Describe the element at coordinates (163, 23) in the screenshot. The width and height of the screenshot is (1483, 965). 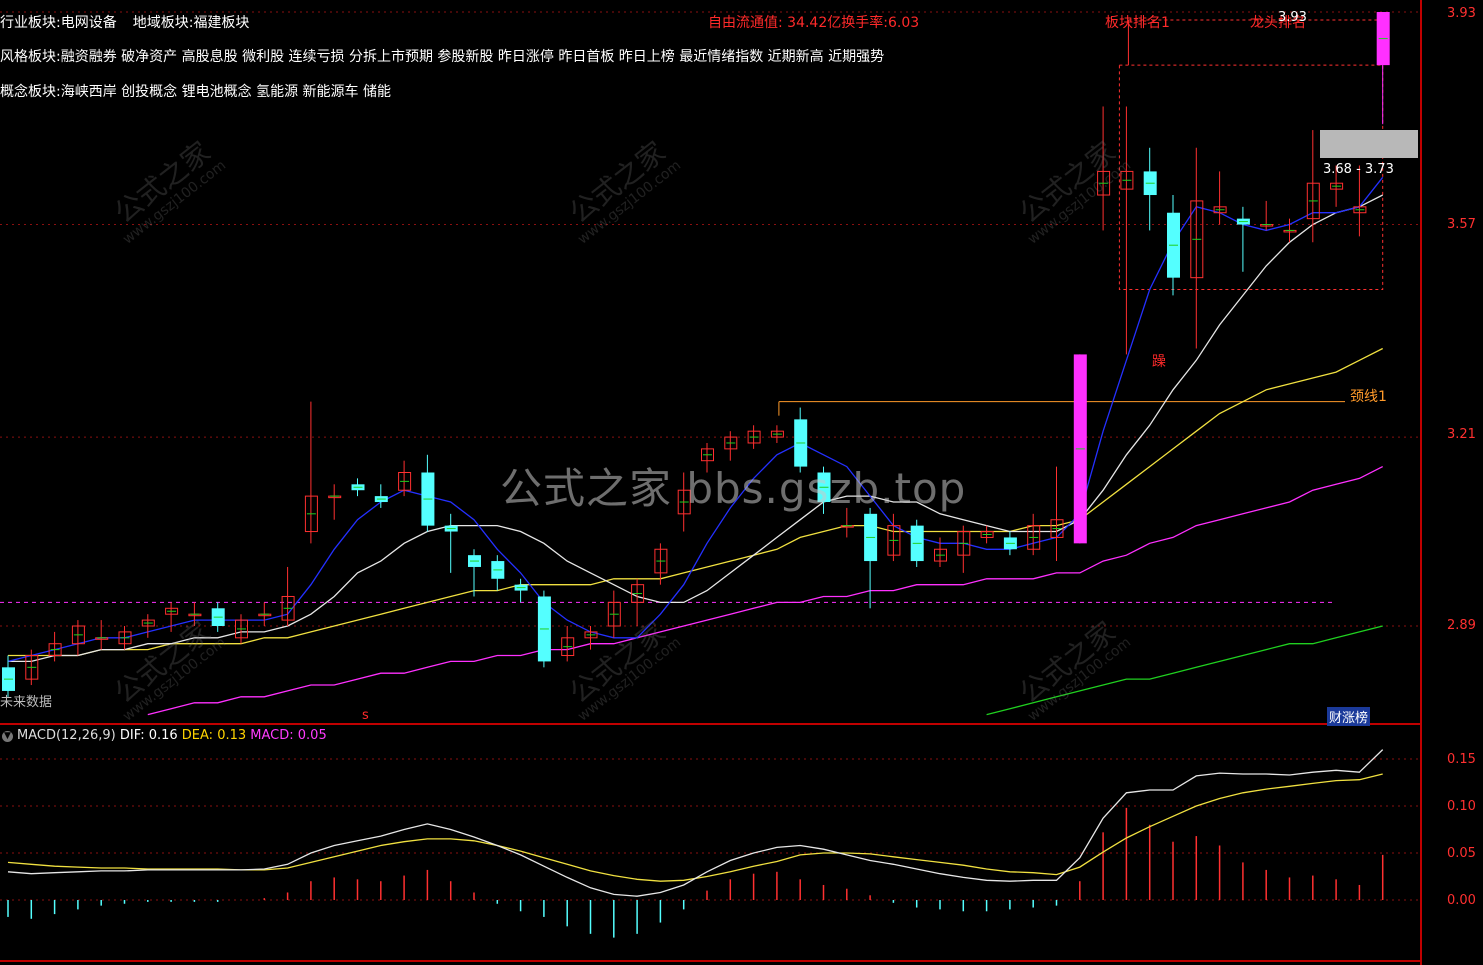
I see `region-label: 地域板块:` at that location.